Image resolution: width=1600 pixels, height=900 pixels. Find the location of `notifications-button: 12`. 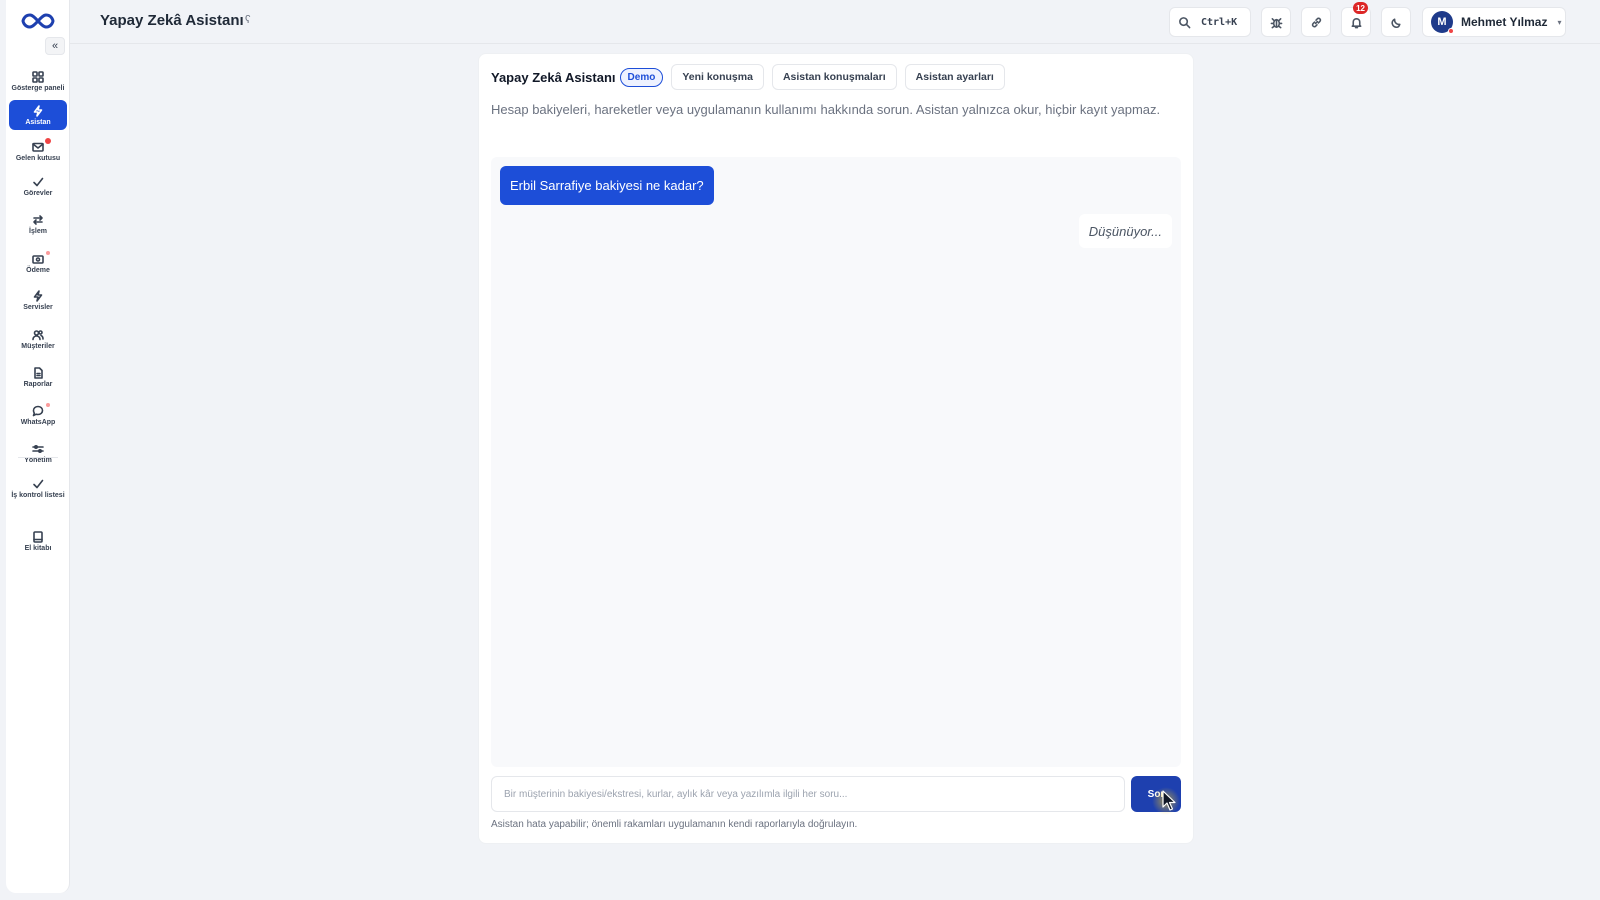

notifications-button: 12 is located at coordinates (1356, 19).